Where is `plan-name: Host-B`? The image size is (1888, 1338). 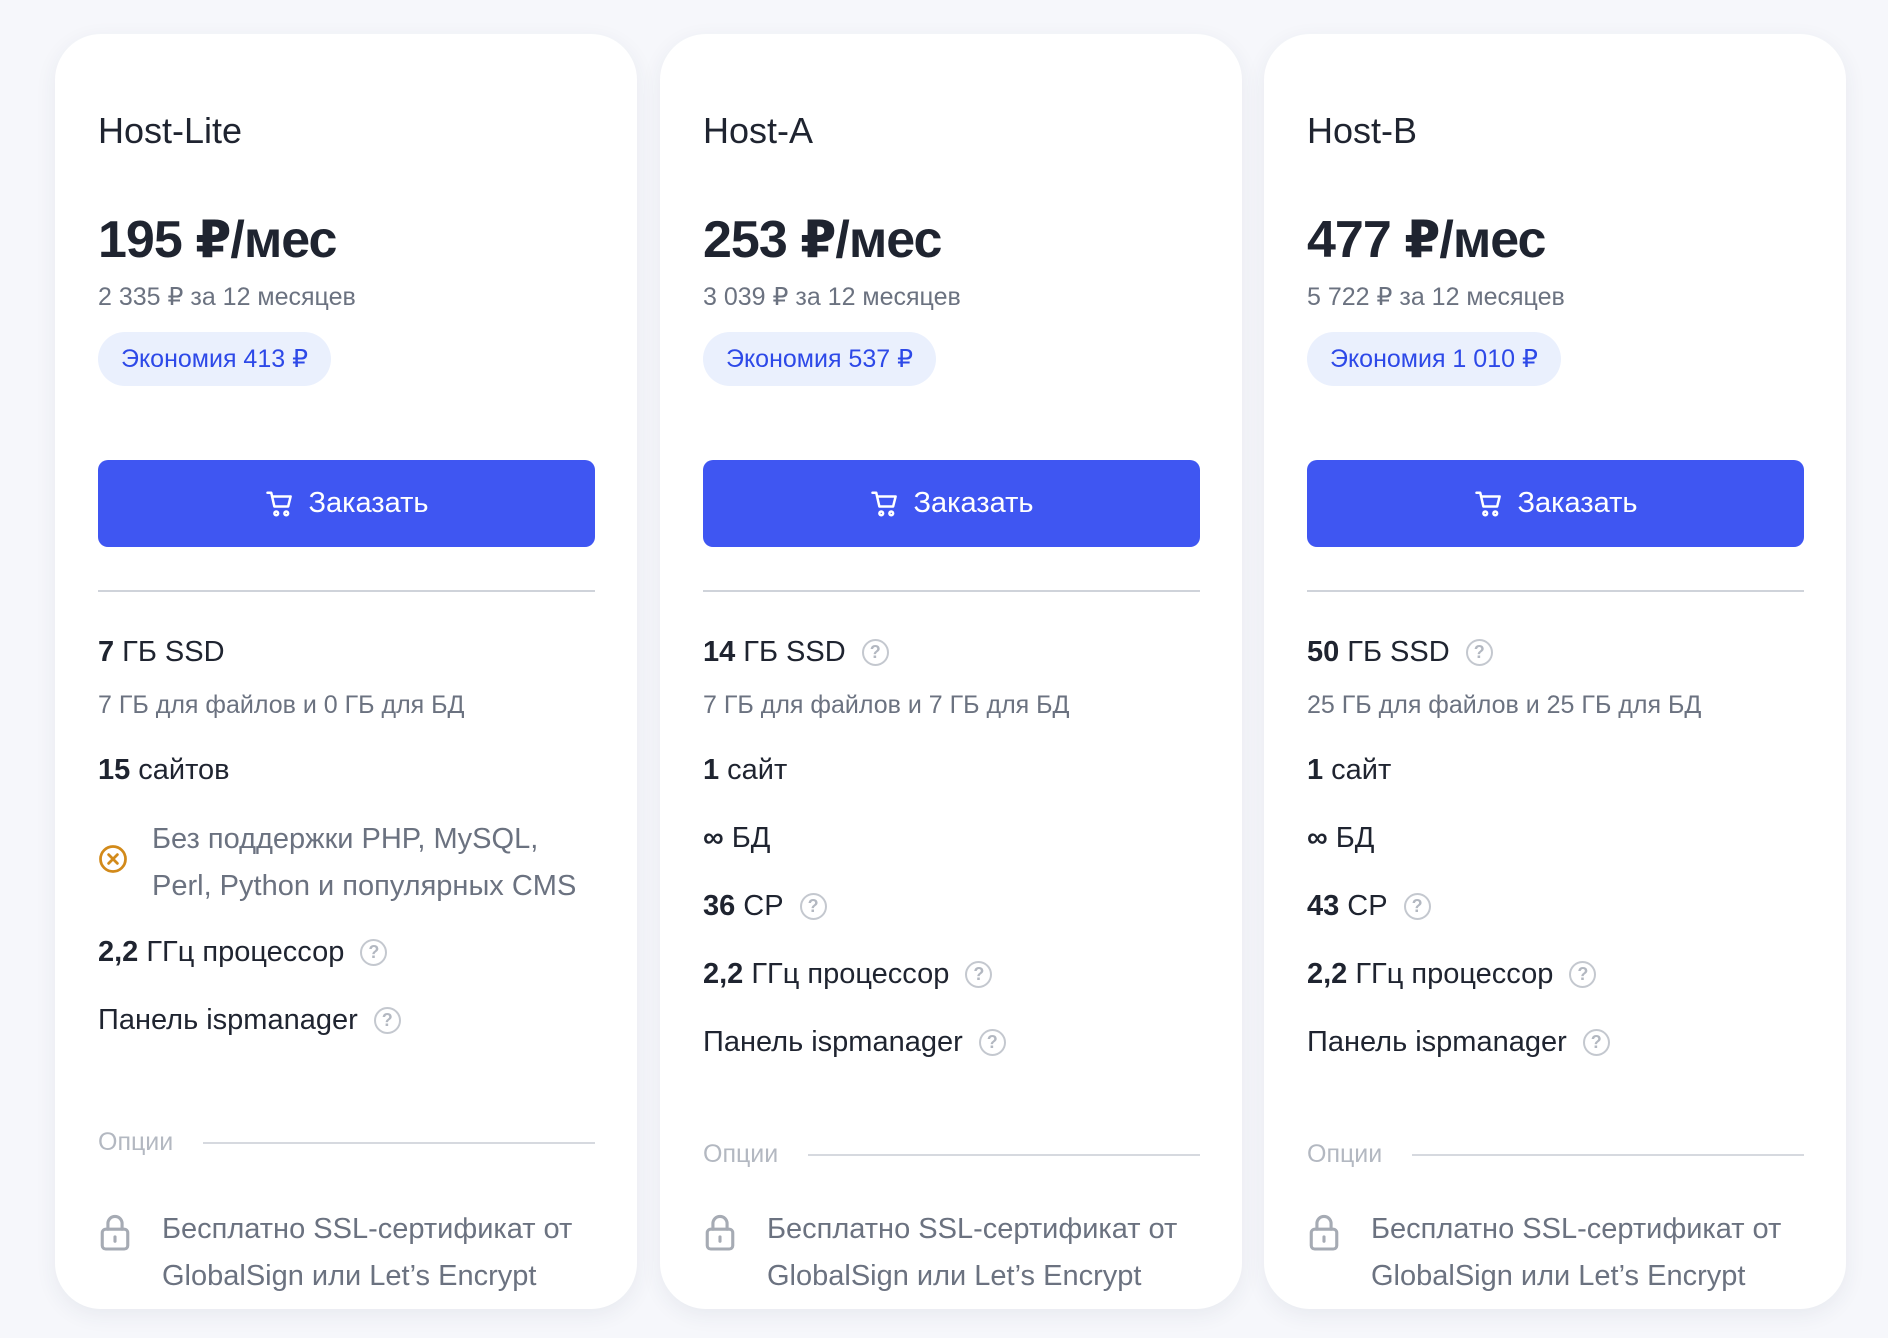 plan-name: Host-B is located at coordinates (1362, 130).